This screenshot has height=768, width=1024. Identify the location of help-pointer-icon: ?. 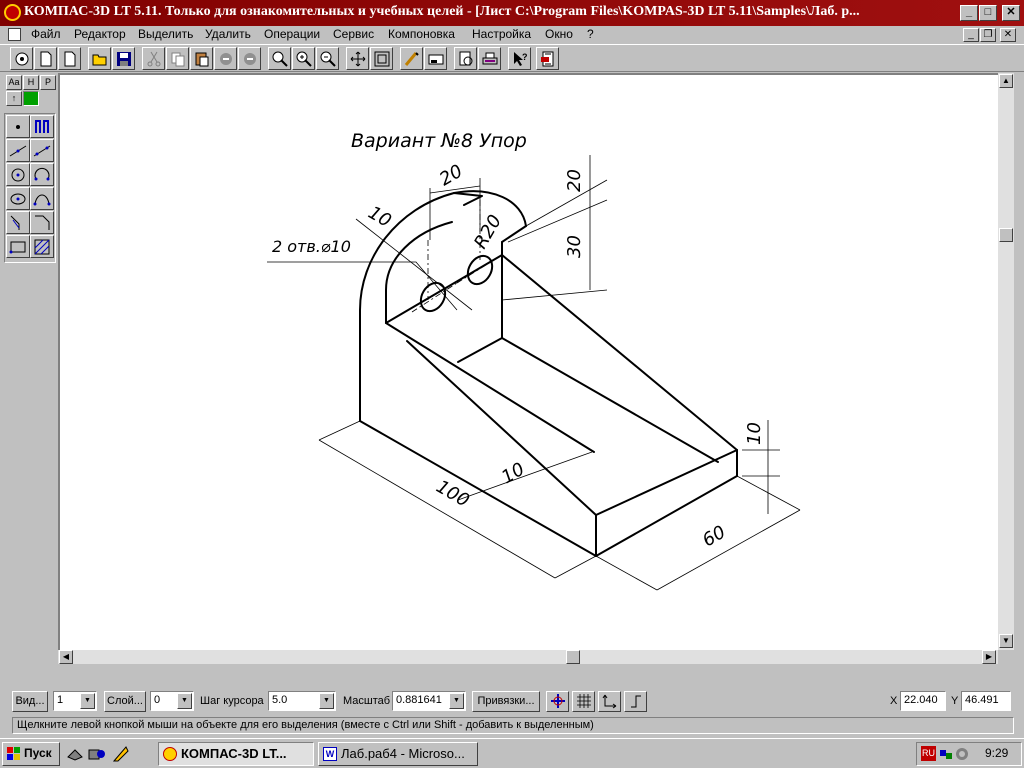
(521, 59).